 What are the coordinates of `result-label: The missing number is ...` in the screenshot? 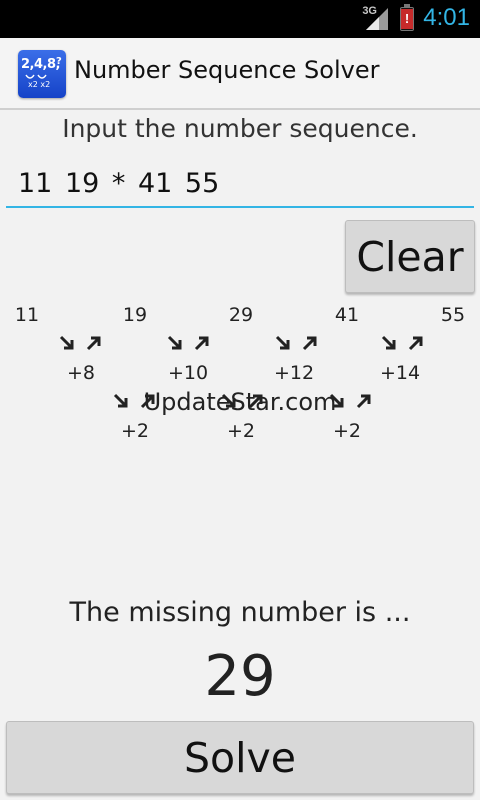 It's located at (240, 612).